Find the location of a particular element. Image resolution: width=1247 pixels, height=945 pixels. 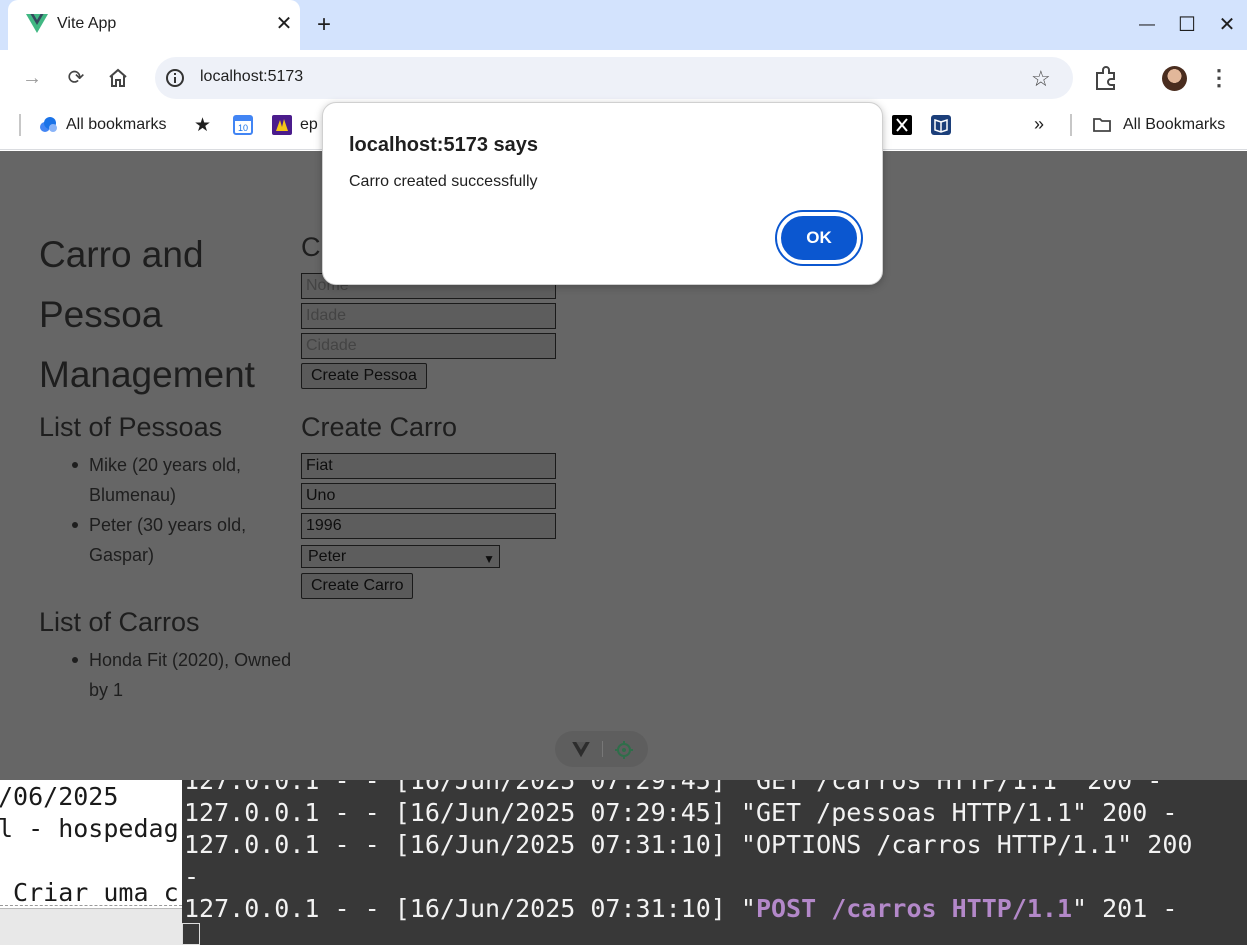

vue-devtools-toggle is located at coordinates (601, 749).